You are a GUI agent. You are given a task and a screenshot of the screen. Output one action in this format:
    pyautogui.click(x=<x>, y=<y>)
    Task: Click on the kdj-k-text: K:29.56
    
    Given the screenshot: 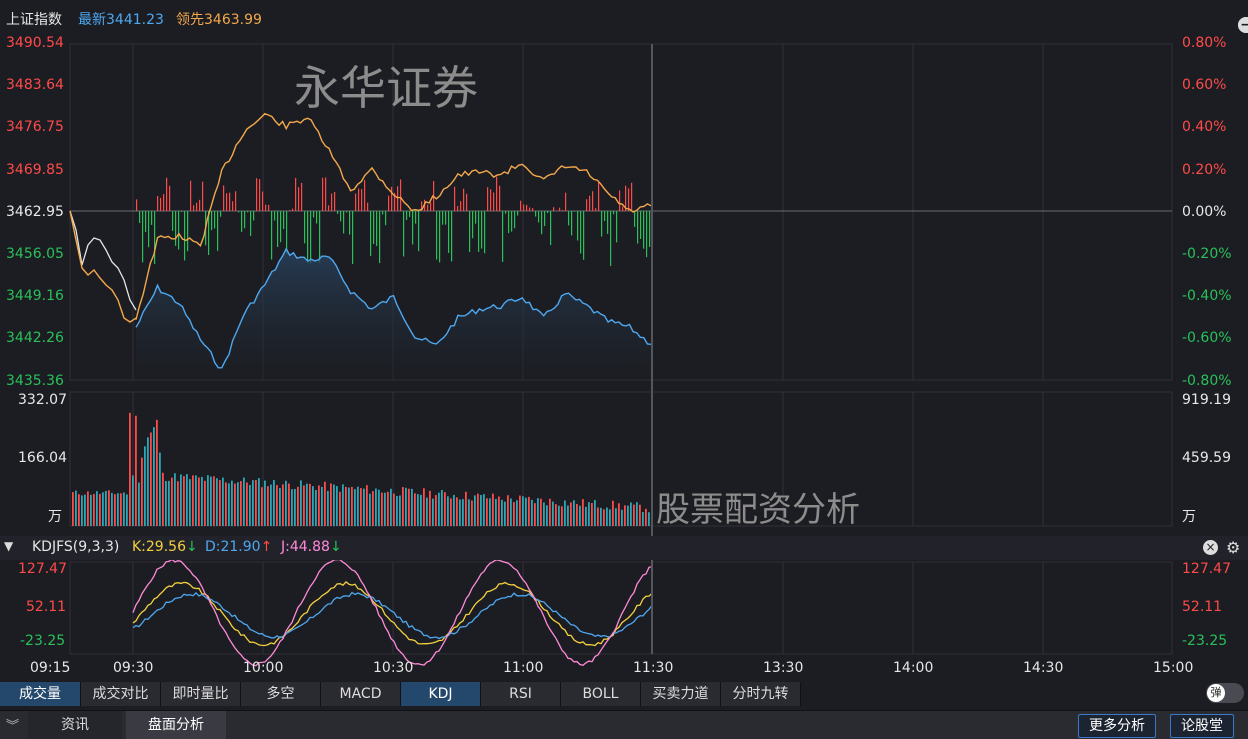 What is the action you would take?
    pyautogui.click(x=159, y=547)
    